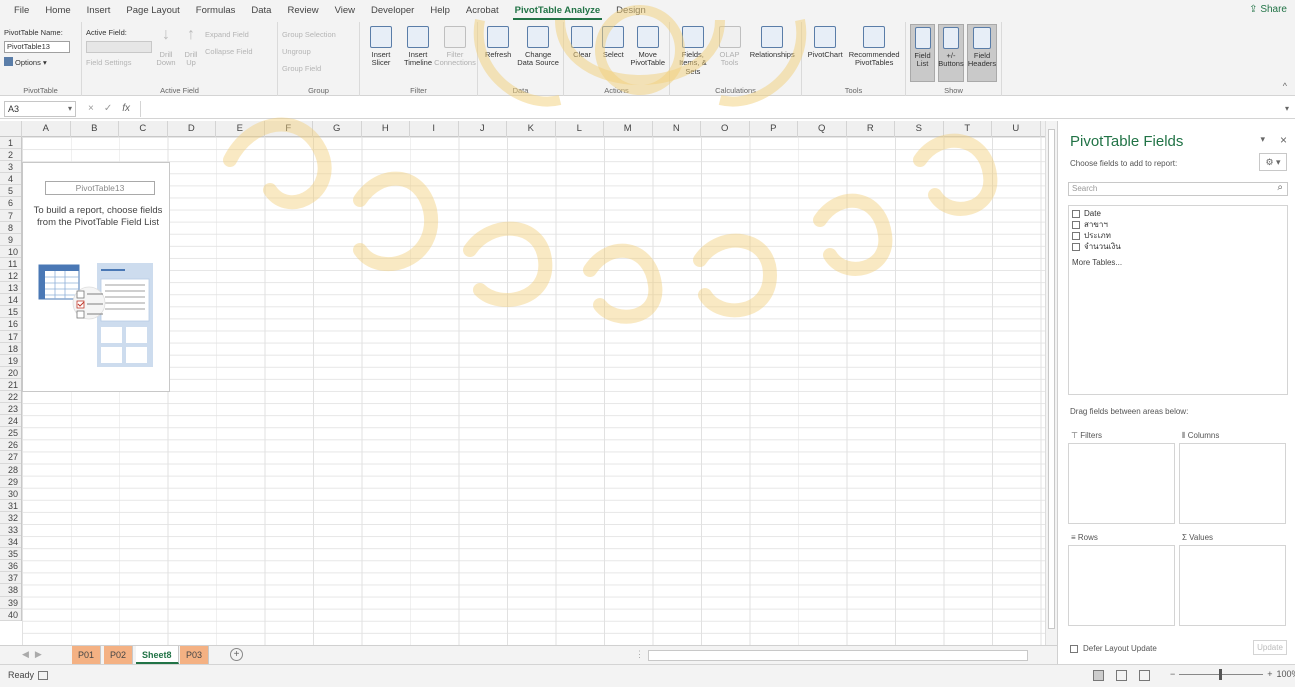 This screenshot has width=1295, height=687. Describe the element at coordinates (21, 11) in the screenshot. I see `tab-file: File` at that location.